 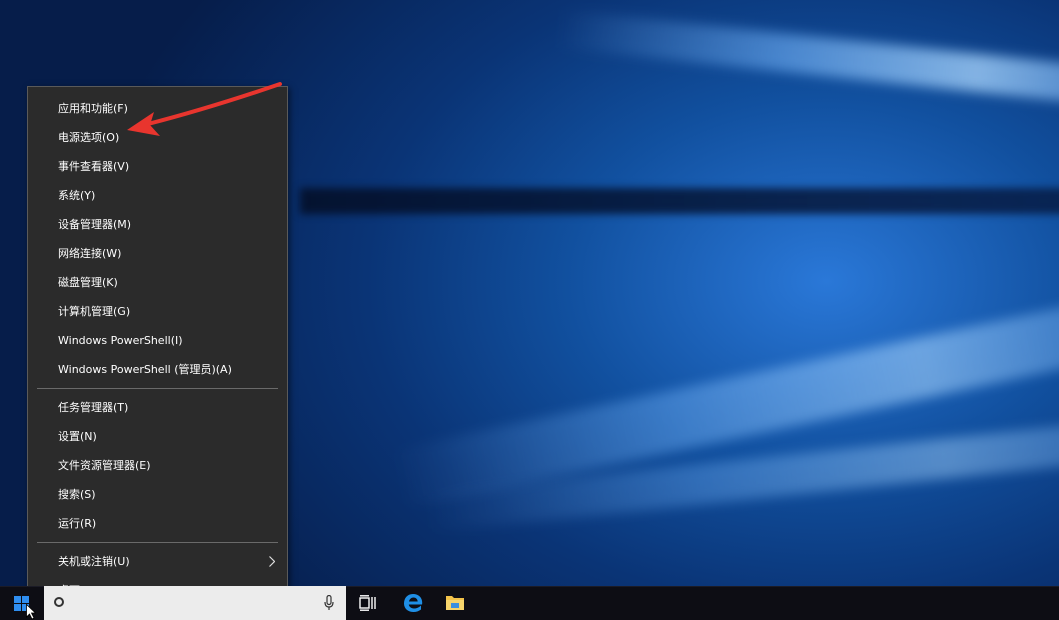 What do you see at coordinates (157, 561) in the screenshot?
I see `menu-item-shutdown-signout: 关机或注销(U)` at bounding box center [157, 561].